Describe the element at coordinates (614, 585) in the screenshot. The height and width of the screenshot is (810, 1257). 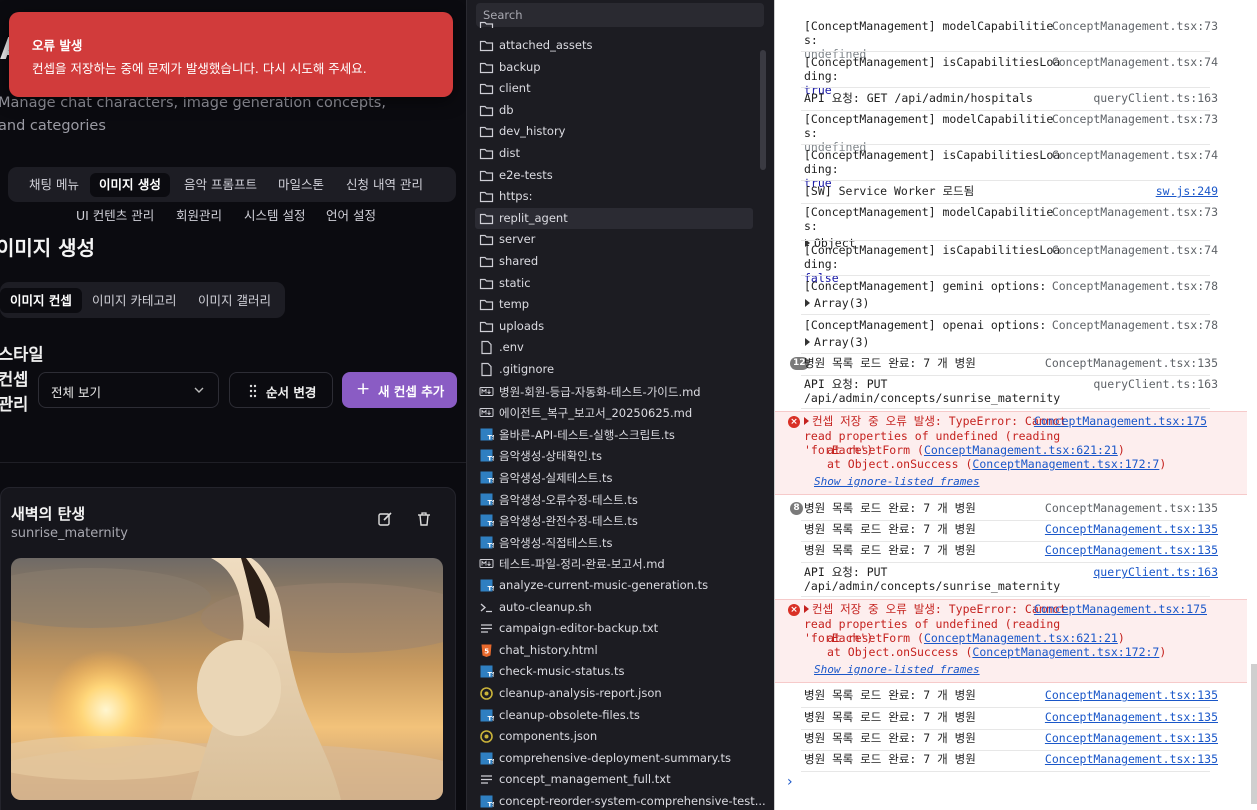
I see `tree-item: TS analyze-current-music-generation.ts` at that location.